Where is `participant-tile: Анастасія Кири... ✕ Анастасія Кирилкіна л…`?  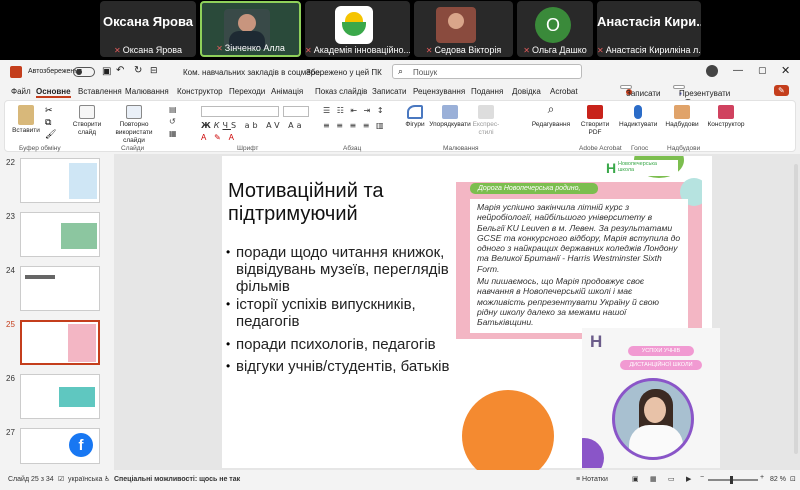
participant-tile: Анастасія Кири... ✕ Анастасія Кирилкіна л… is located at coordinates (649, 29).